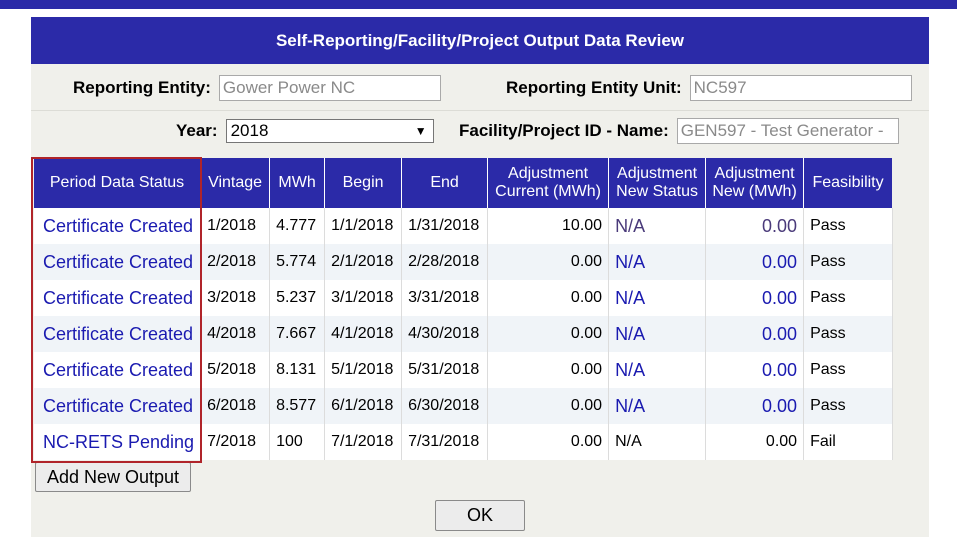 This screenshot has width=957, height=555. Describe the element at coordinates (235, 370) in the screenshot. I see `vintage-cell: 5/2018` at that location.